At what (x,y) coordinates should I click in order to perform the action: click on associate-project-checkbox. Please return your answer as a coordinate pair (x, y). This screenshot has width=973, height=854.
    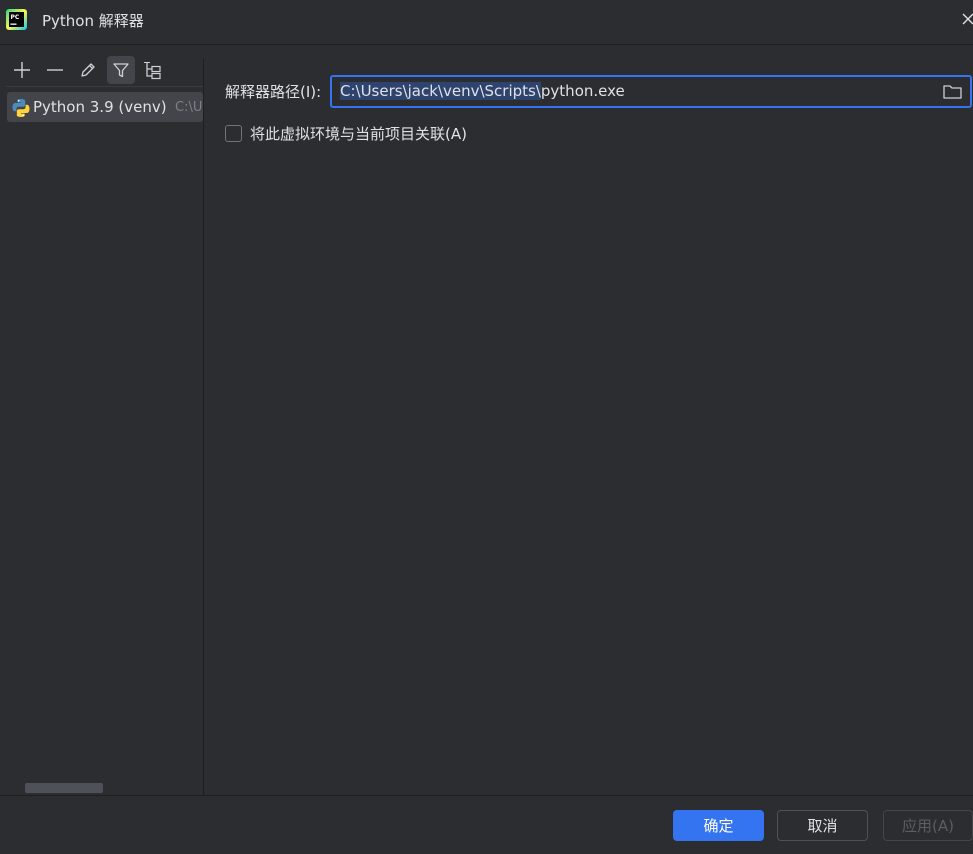
    Looking at the image, I should click on (233, 133).